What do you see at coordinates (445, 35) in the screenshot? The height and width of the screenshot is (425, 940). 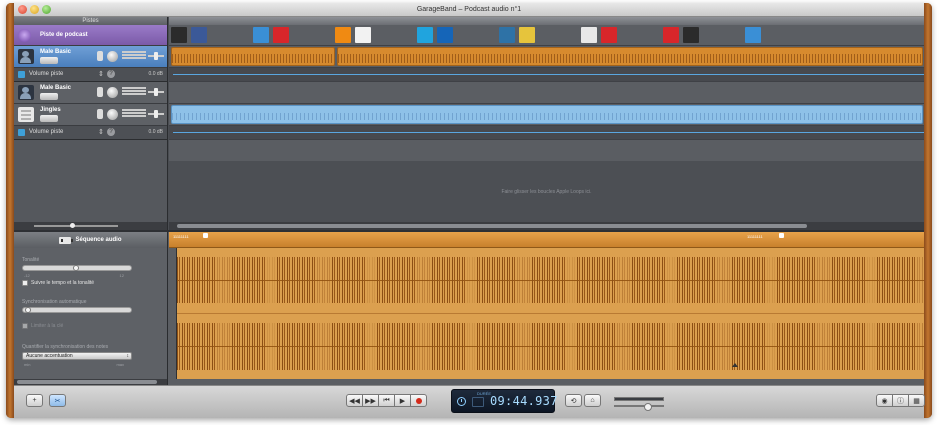 I see `intel-artwork` at bounding box center [445, 35].